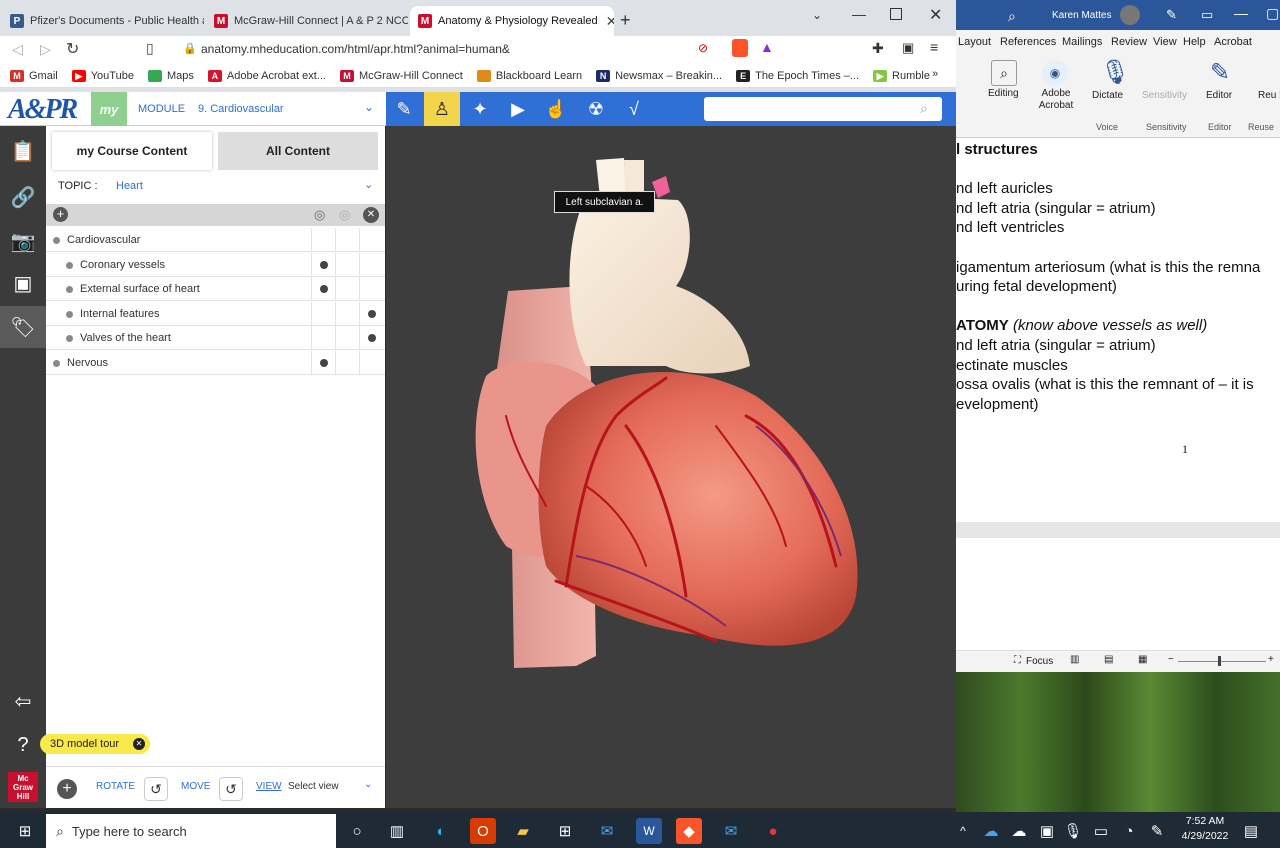 The width and height of the screenshot is (1280, 848). What do you see at coordinates (859, 14) in the screenshot?
I see `minimize-button: —` at bounding box center [859, 14].